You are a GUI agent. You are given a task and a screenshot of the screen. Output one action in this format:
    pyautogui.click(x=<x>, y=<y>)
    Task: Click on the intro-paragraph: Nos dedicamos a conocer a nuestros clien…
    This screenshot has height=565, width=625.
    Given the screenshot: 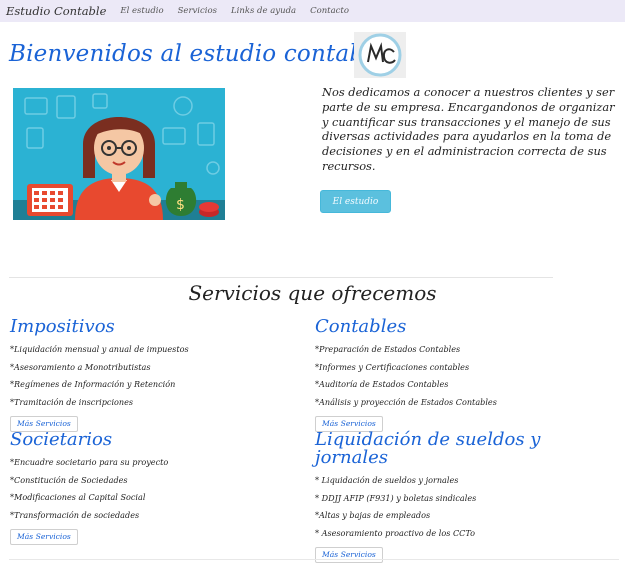 What is the action you would take?
    pyautogui.click(x=468, y=129)
    